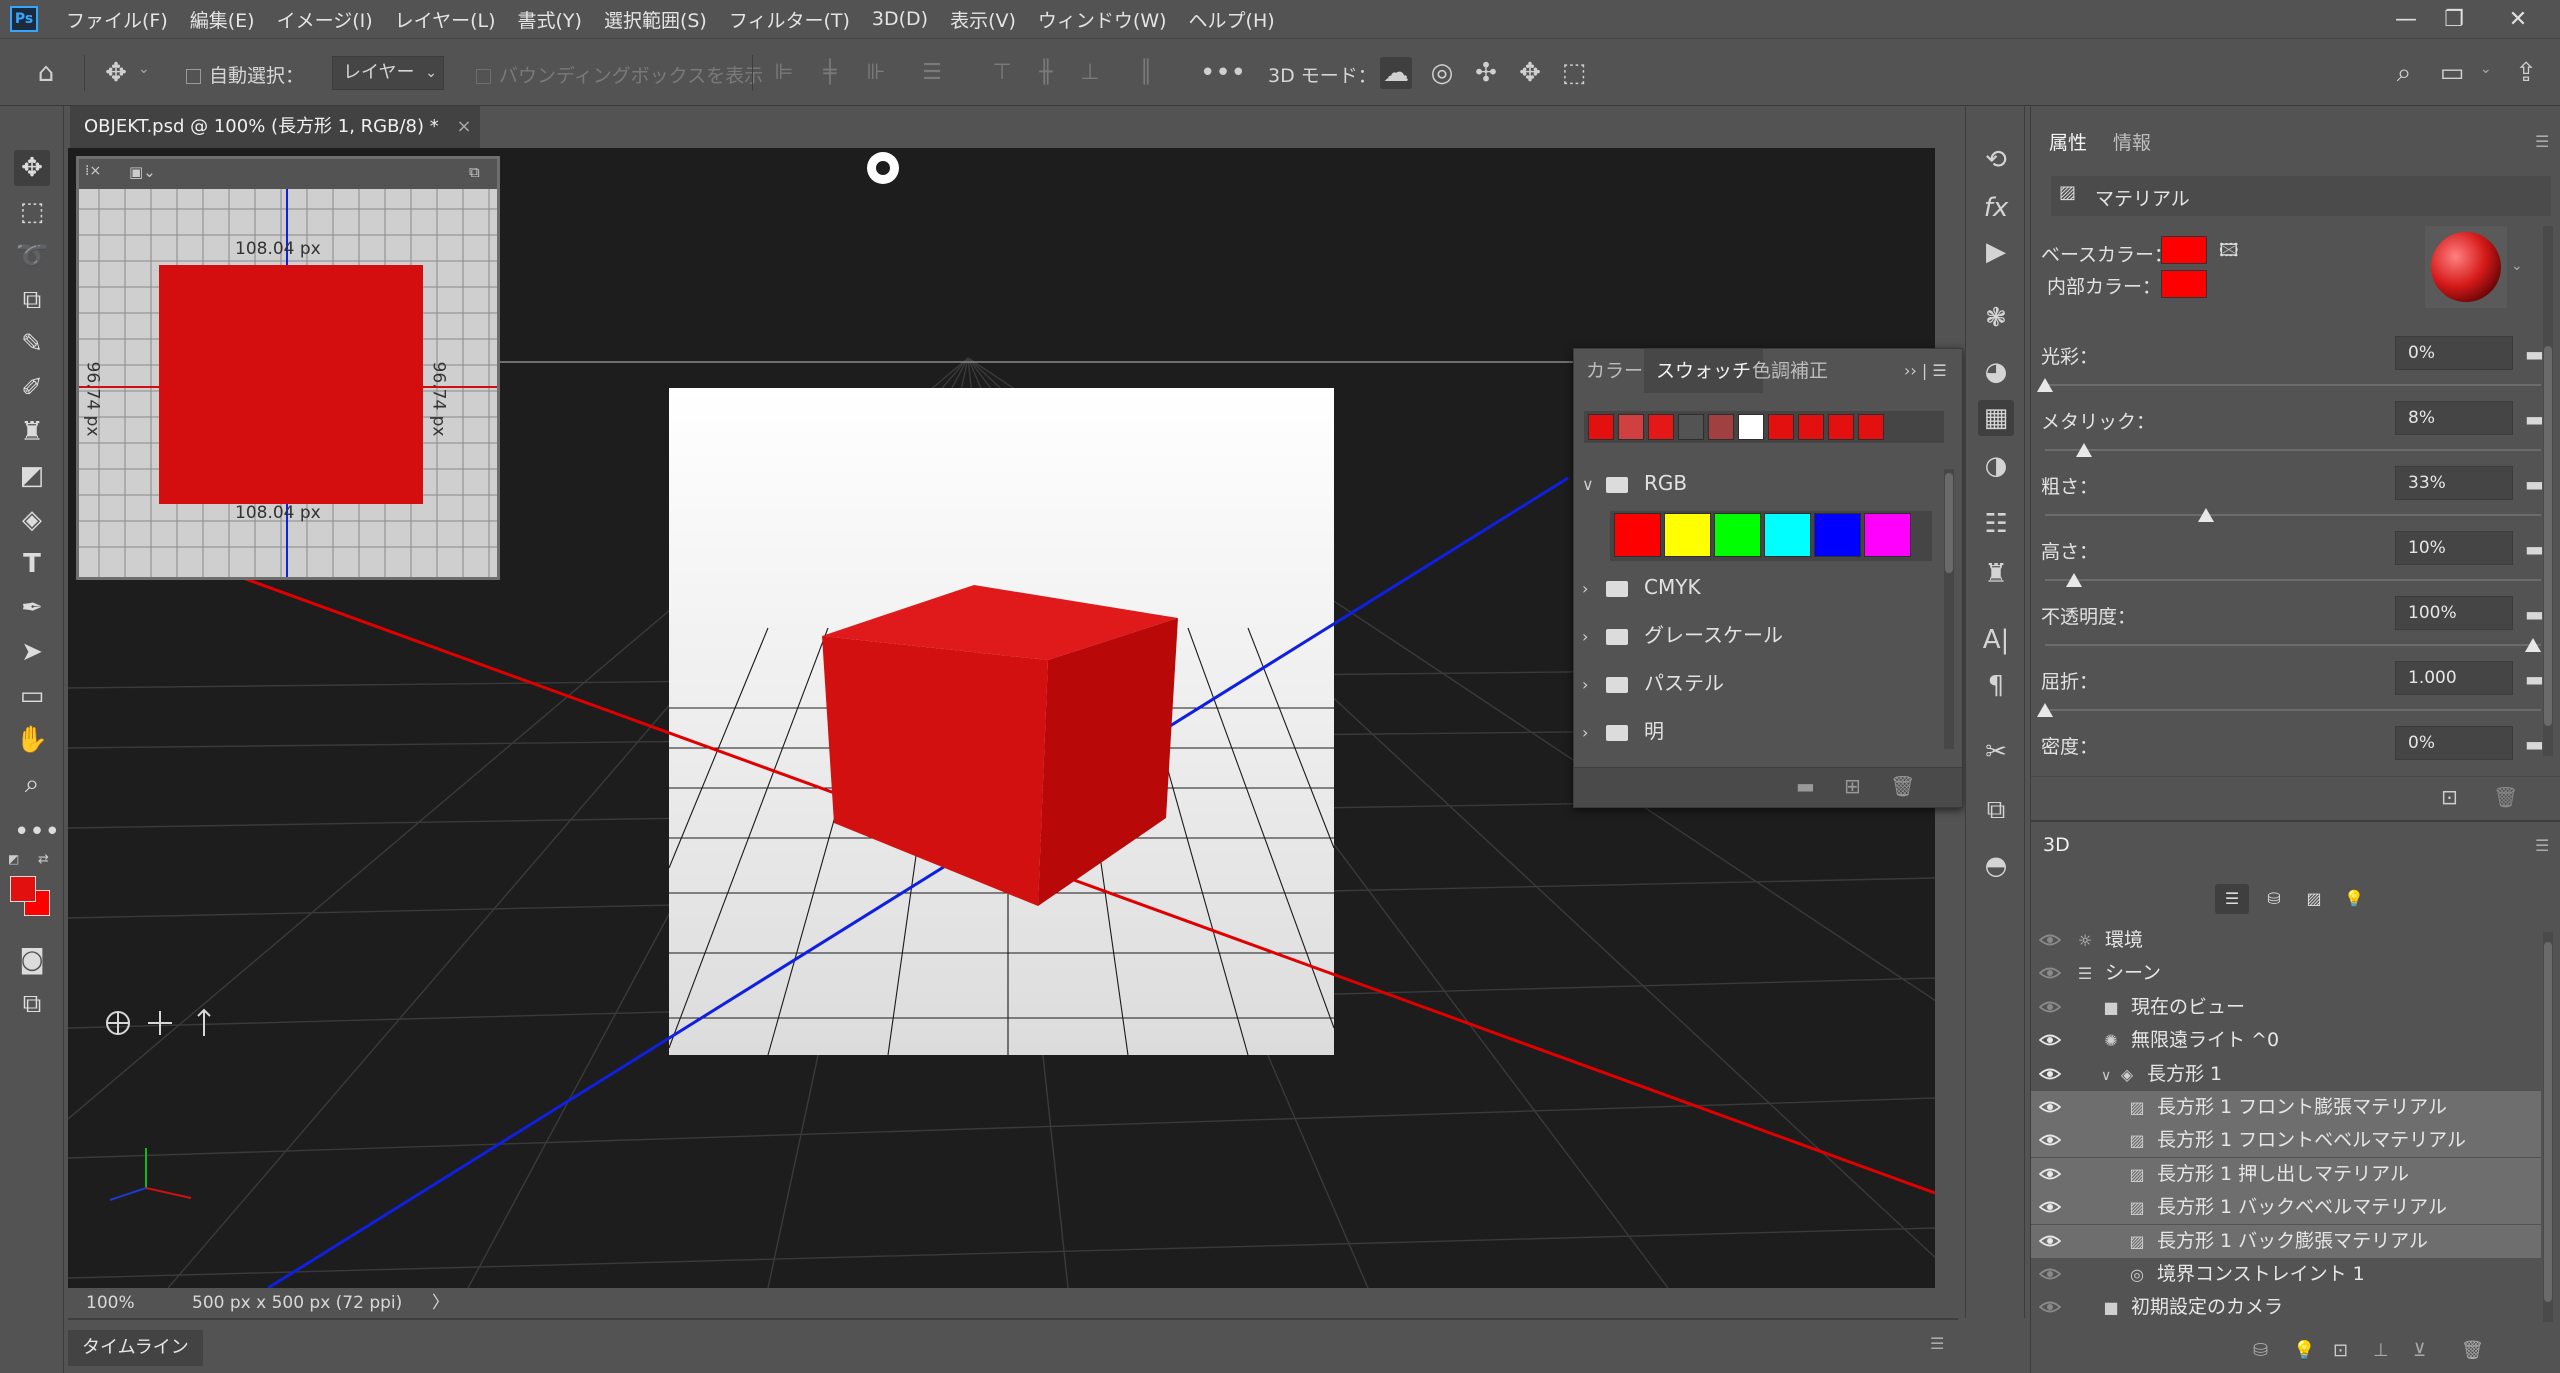  I want to click on pan-3d-icon: ✣, so click(1486, 73).